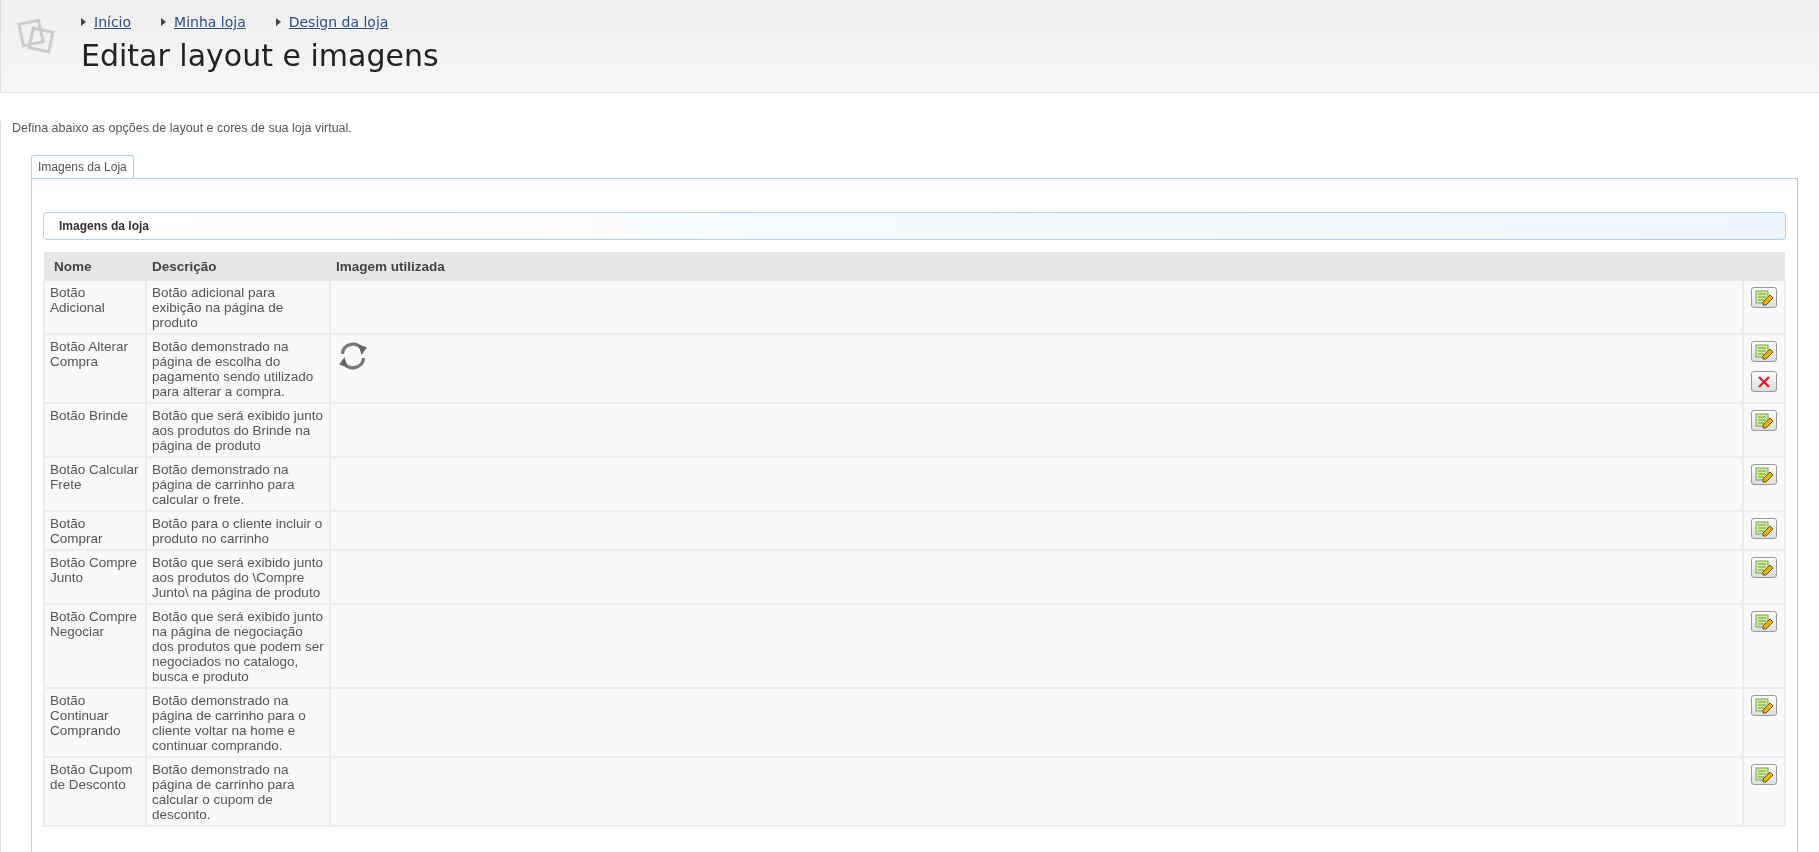 The image size is (1819, 852). Describe the element at coordinates (238, 646) in the screenshot. I see `table-cell: Botão que será exibido junto na página de negociação dos produtos que podem ser negociados no catalogo, busca e produto` at that location.